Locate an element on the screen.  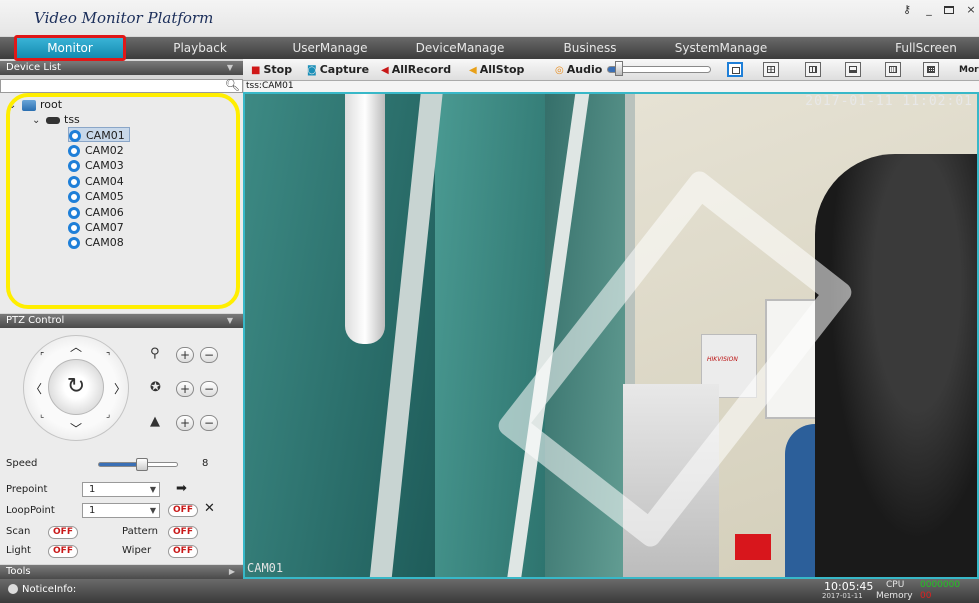
arrow-up-icon: ︿ is located at coordinates (76, 346).